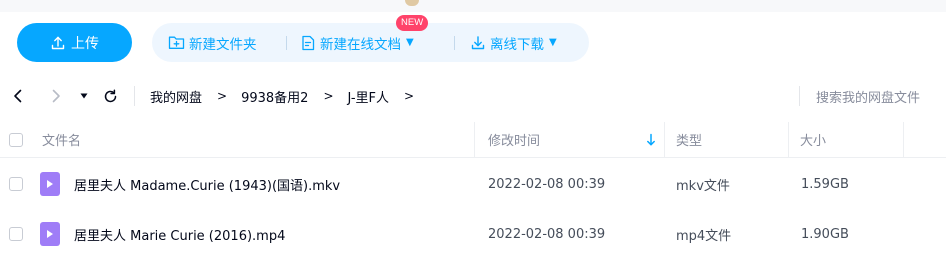  What do you see at coordinates (412, 23) in the screenshot?
I see `new-badge: NEW` at bounding box center [412, 23].